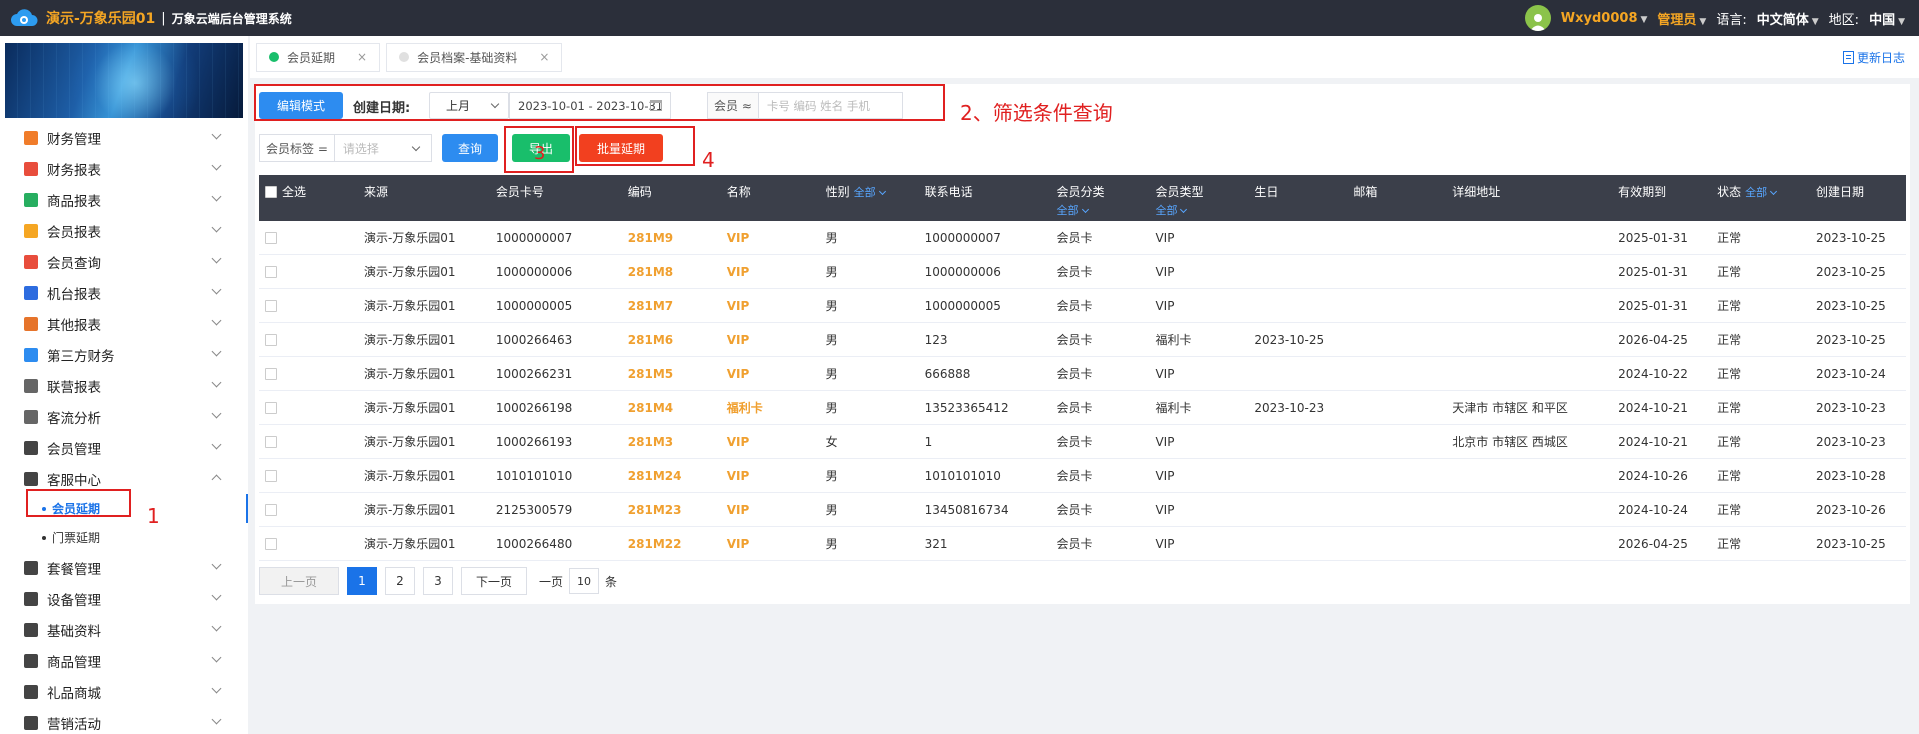 Image resolution: width=1919 pixels, height=734 pixels. What do you see at coordinates (345, 148) in the screenshot?
I see `member-tag-select: 会员标签 = 请选择` at bounding box center [345, 148].